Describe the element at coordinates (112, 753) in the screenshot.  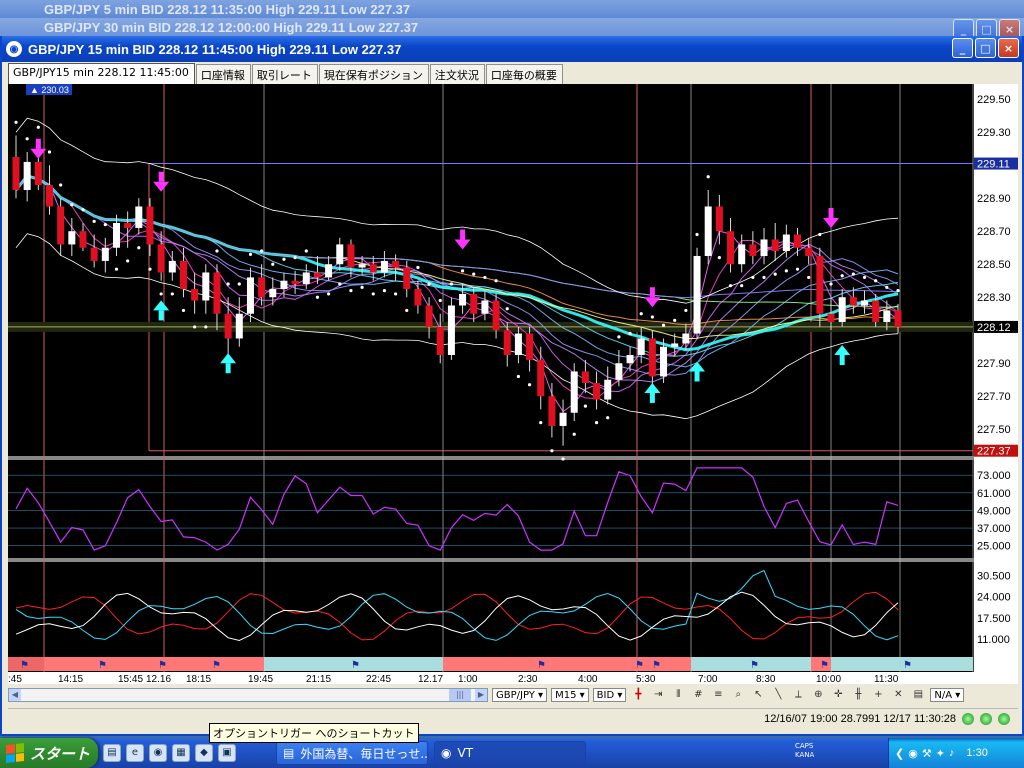
I see `quicklaunch-doc-icon: ▤` at that location.